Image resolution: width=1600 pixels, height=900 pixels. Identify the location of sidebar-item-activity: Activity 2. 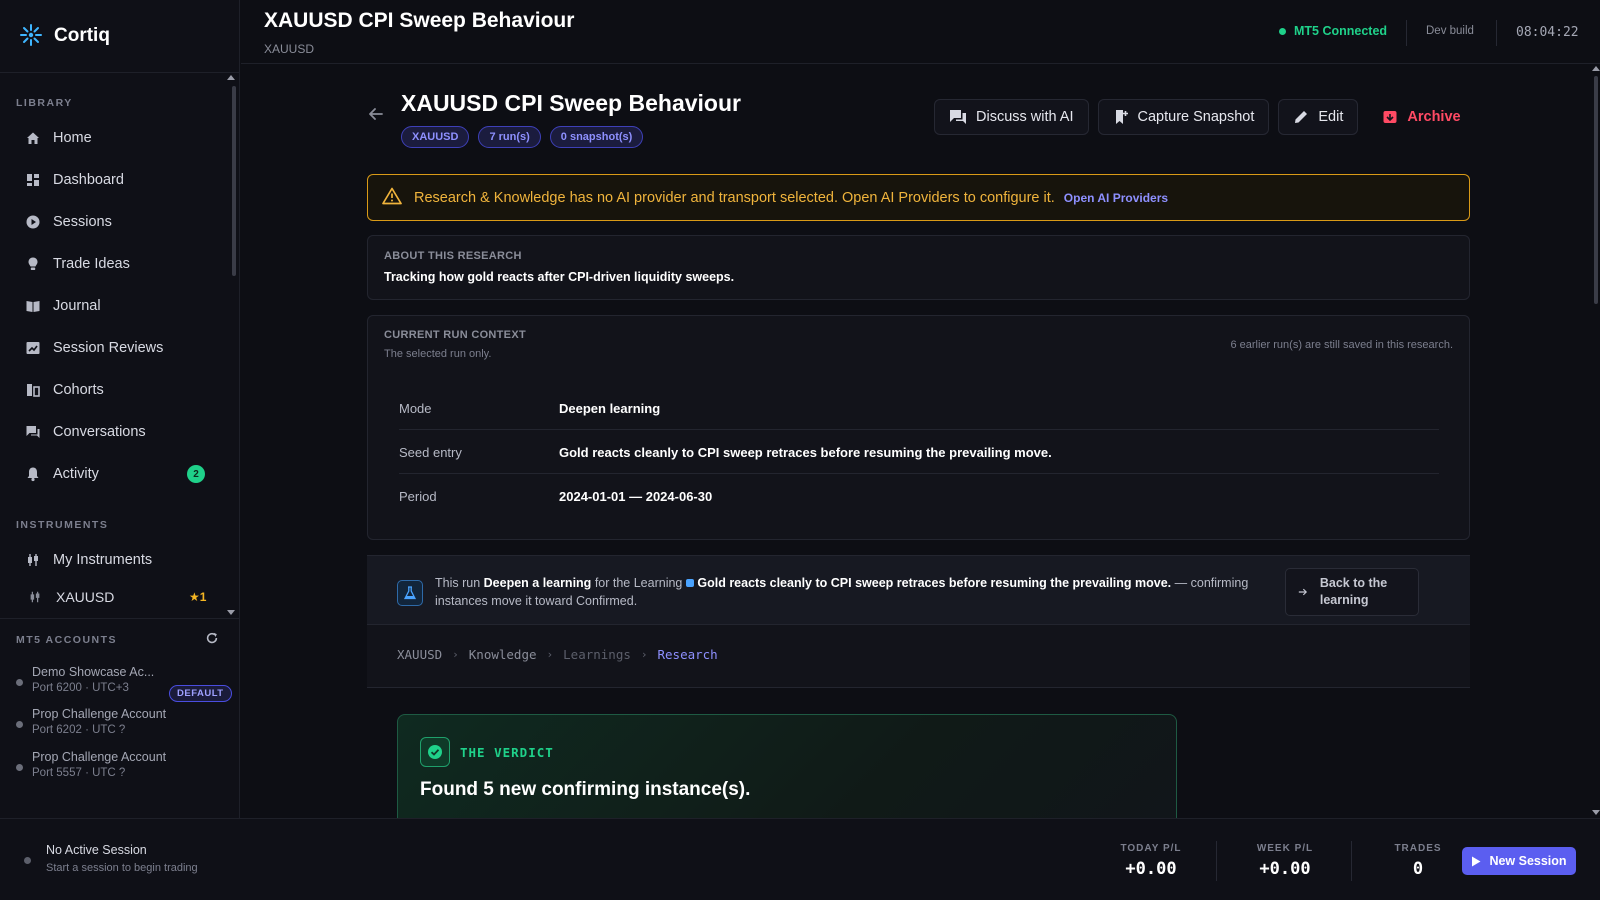
(120, 474).